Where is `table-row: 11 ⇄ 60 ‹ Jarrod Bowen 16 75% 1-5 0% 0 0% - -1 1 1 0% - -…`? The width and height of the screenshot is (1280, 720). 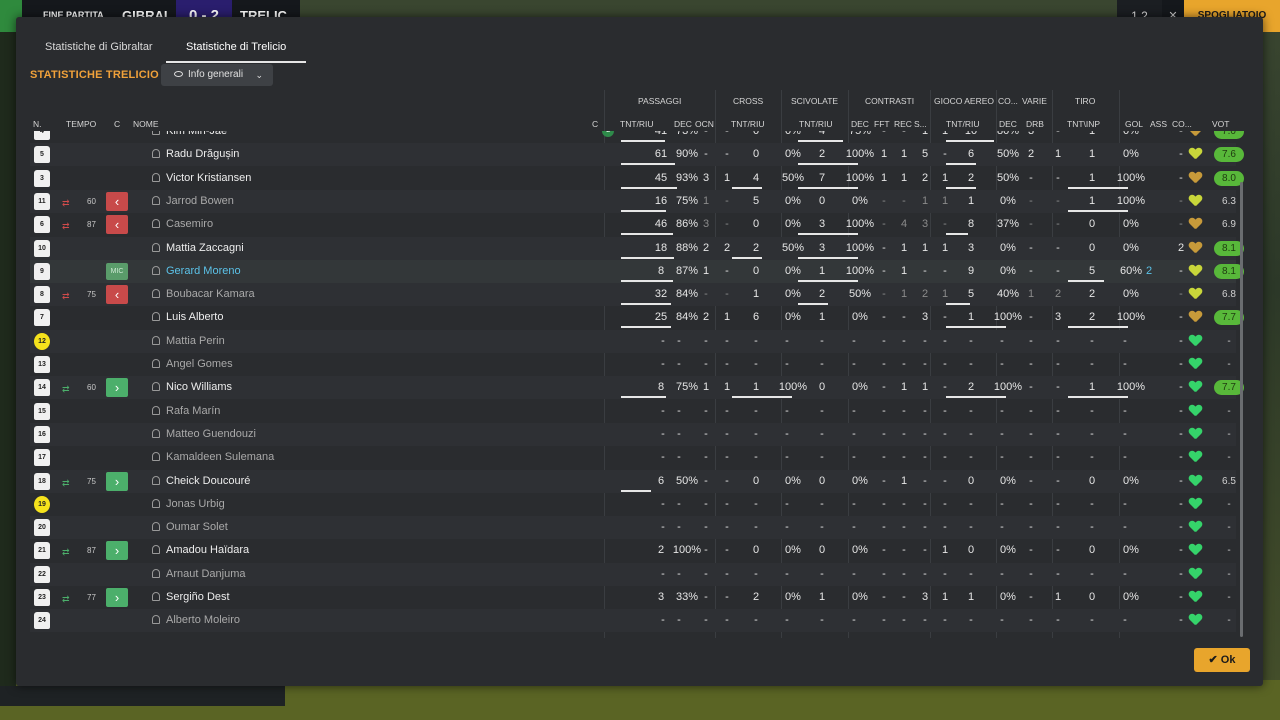 table-row: 11 ⇄ 60 ‹ Jarrod Bowen 16 75% 1-5 0% 0 0% - -1 1 1 0% - -… is located at coordinates (633, 201).